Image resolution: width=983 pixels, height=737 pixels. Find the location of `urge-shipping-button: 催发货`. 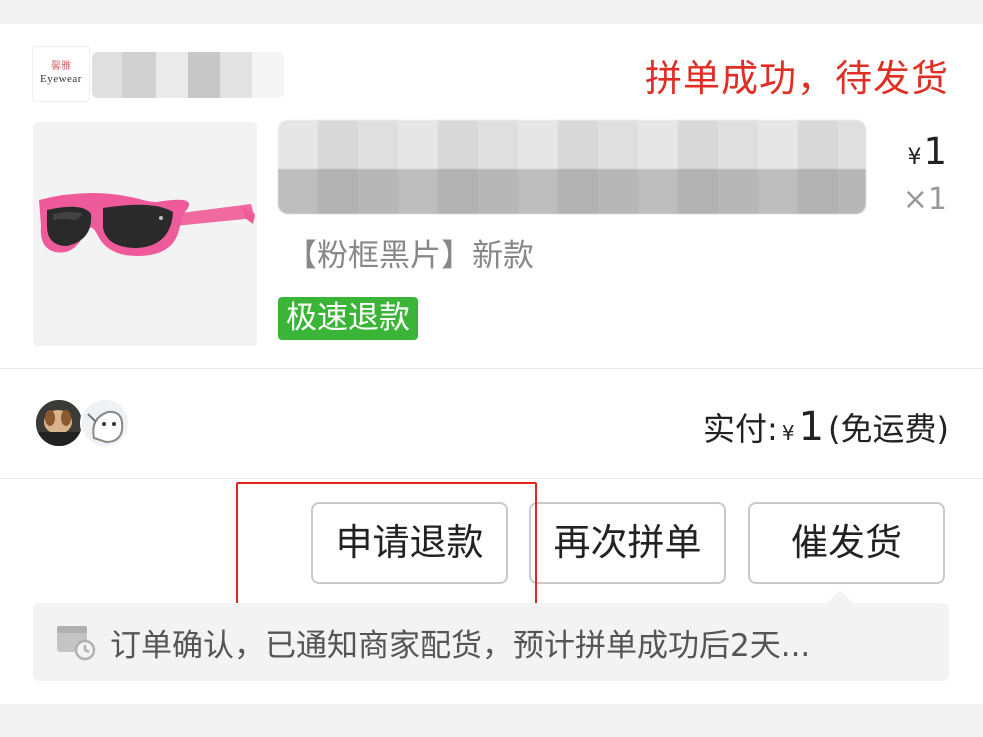

urge-shipping-button: 催发货 is located at coordinates (846, 543).